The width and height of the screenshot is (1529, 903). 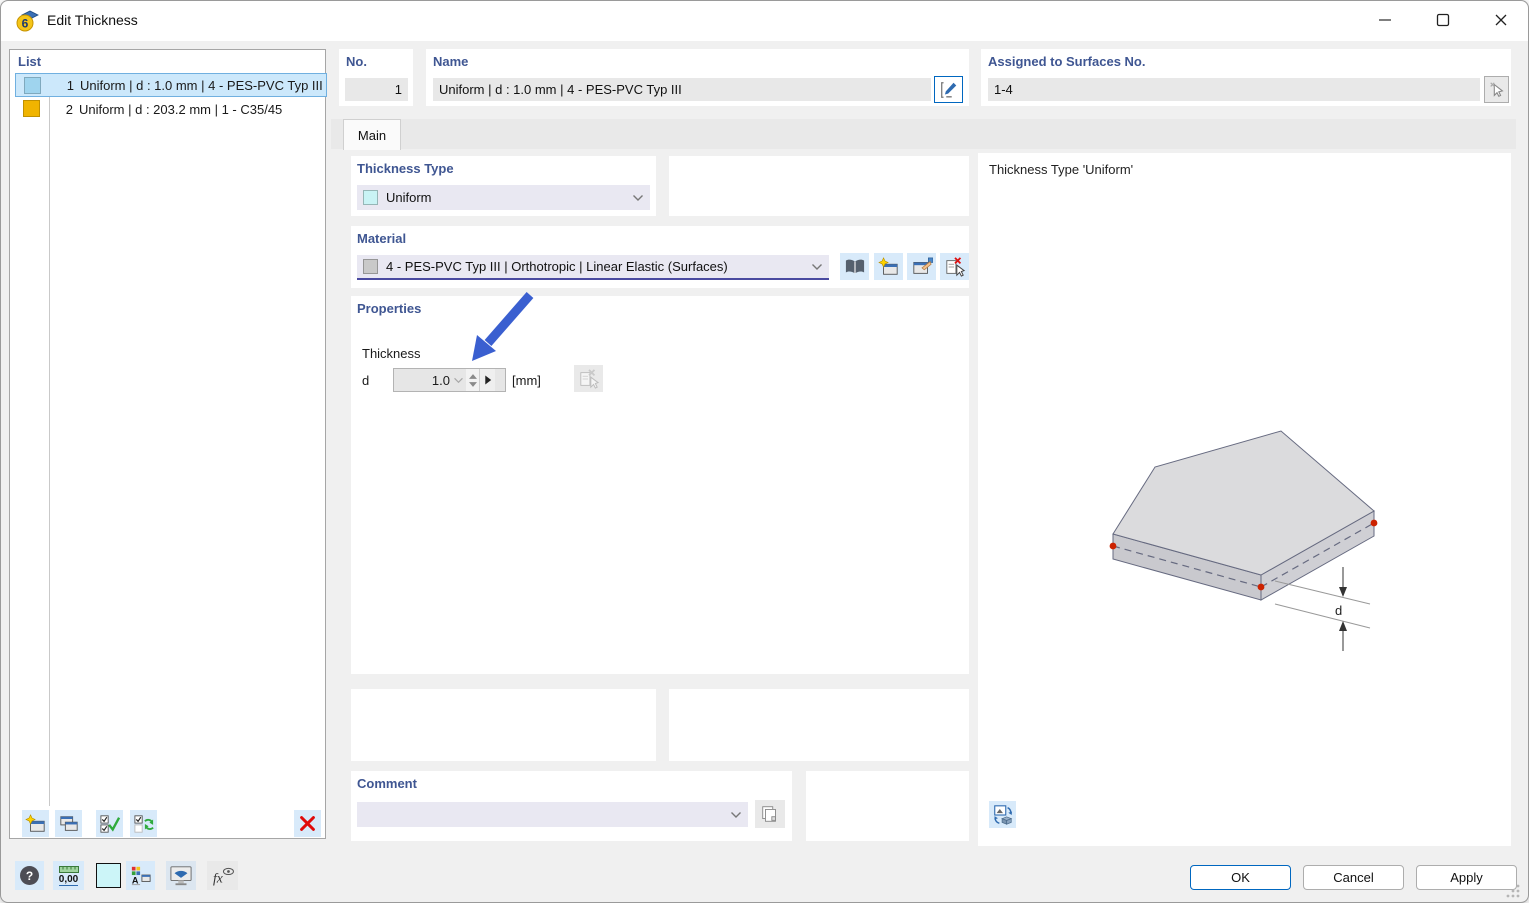 What do you see at coordinates (25, 24) in the screenshot?
I see `svg-text: 6` at bounding box center [25, 24].